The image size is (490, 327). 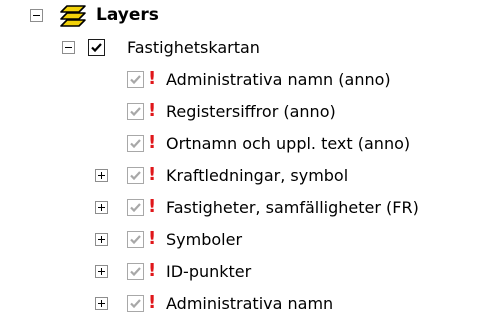 I want to click on tree-group-fastighetskartan: Fastighetskartan, so click(x=245, y=48).